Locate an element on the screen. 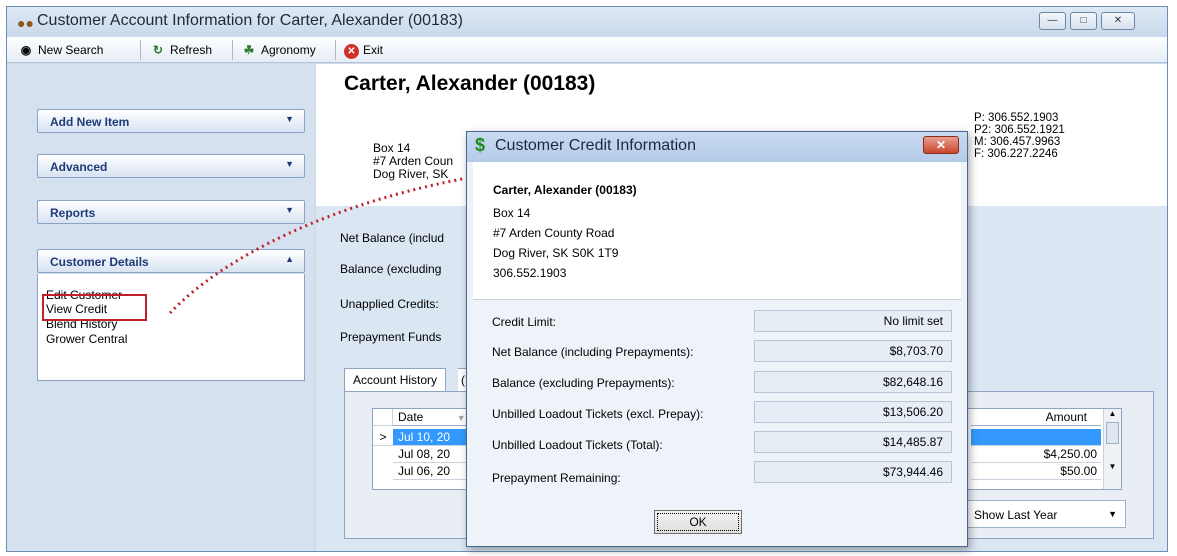 This screenshot has width=1177, height=556. dialog-title-bar: $ Customer Credit Information ✕ is located at coordinates (717, 147).